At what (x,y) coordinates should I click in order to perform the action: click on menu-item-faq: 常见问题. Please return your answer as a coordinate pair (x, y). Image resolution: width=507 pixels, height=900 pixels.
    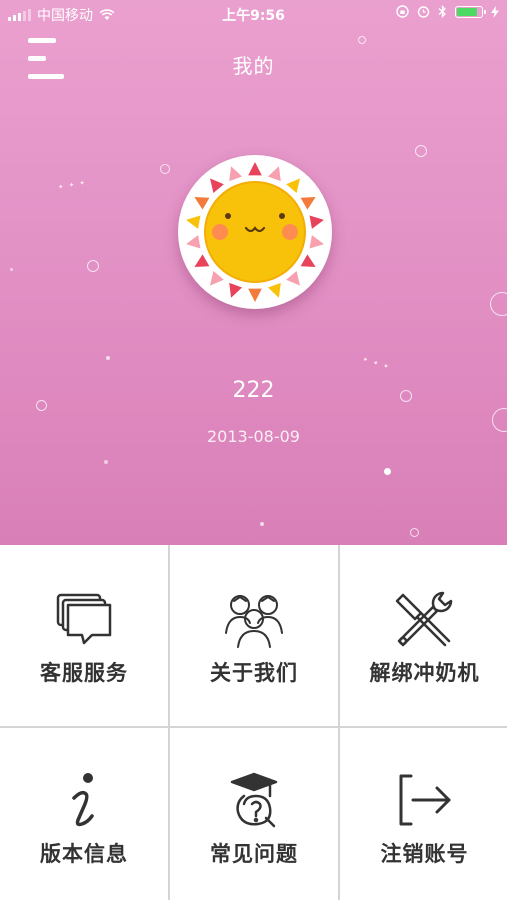
    Looking at the image, I should click on (254, 814).